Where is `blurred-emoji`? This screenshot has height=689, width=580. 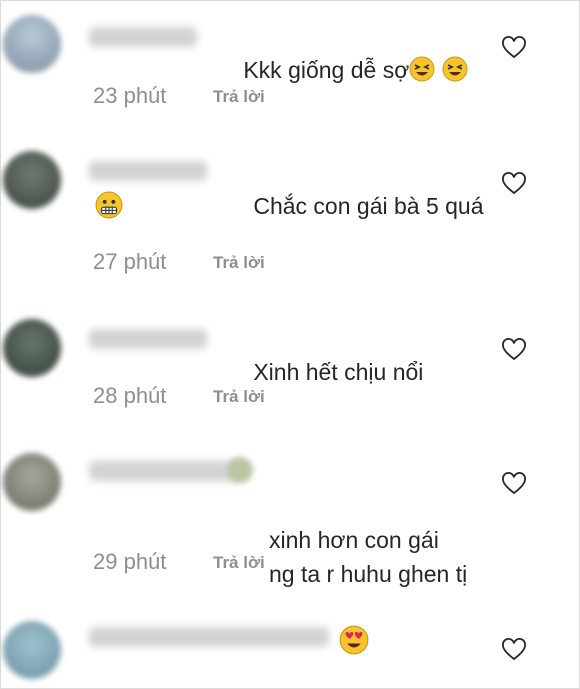
blurred-emoji is located at coordinates (240, 470).